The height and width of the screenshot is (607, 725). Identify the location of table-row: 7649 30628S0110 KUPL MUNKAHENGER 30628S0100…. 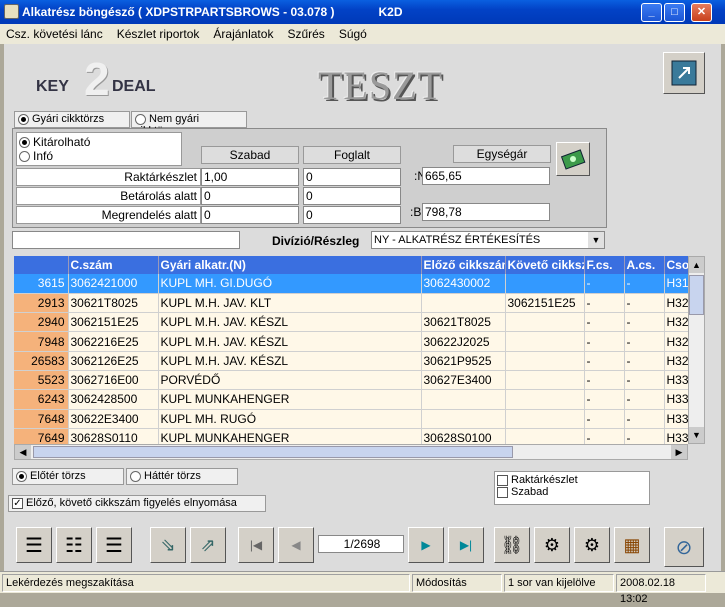
(351, 436).